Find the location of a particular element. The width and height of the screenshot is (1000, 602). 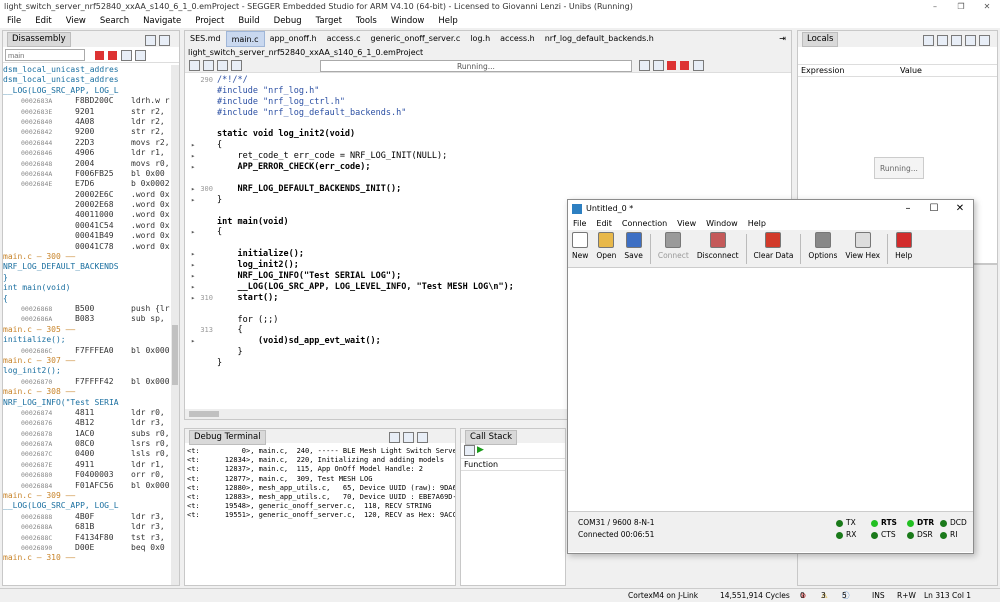

disassembly-instruction: 20002E6C .word 0x is located at coordinates (88, 195).